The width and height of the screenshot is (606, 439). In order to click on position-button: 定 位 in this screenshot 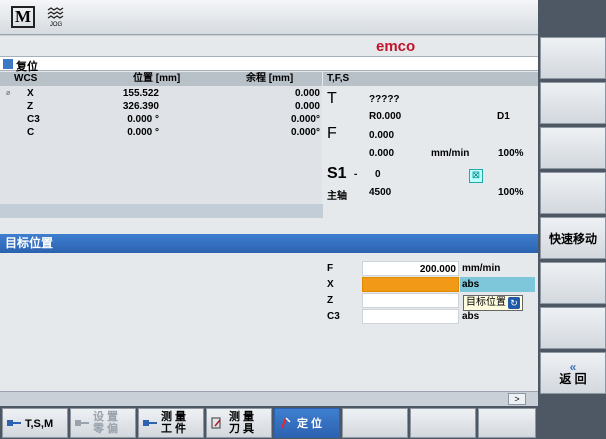, I will do `click(307, 423)`.